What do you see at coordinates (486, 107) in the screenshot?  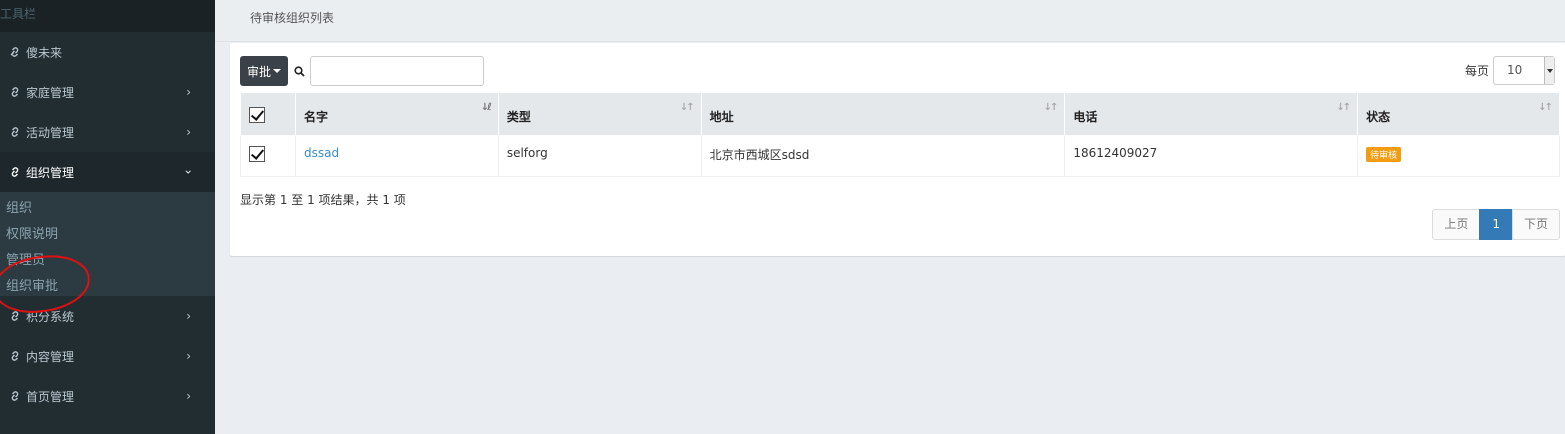 I see `sort-asc-icon: ↓ℓ` at bounding box center [486, 107].